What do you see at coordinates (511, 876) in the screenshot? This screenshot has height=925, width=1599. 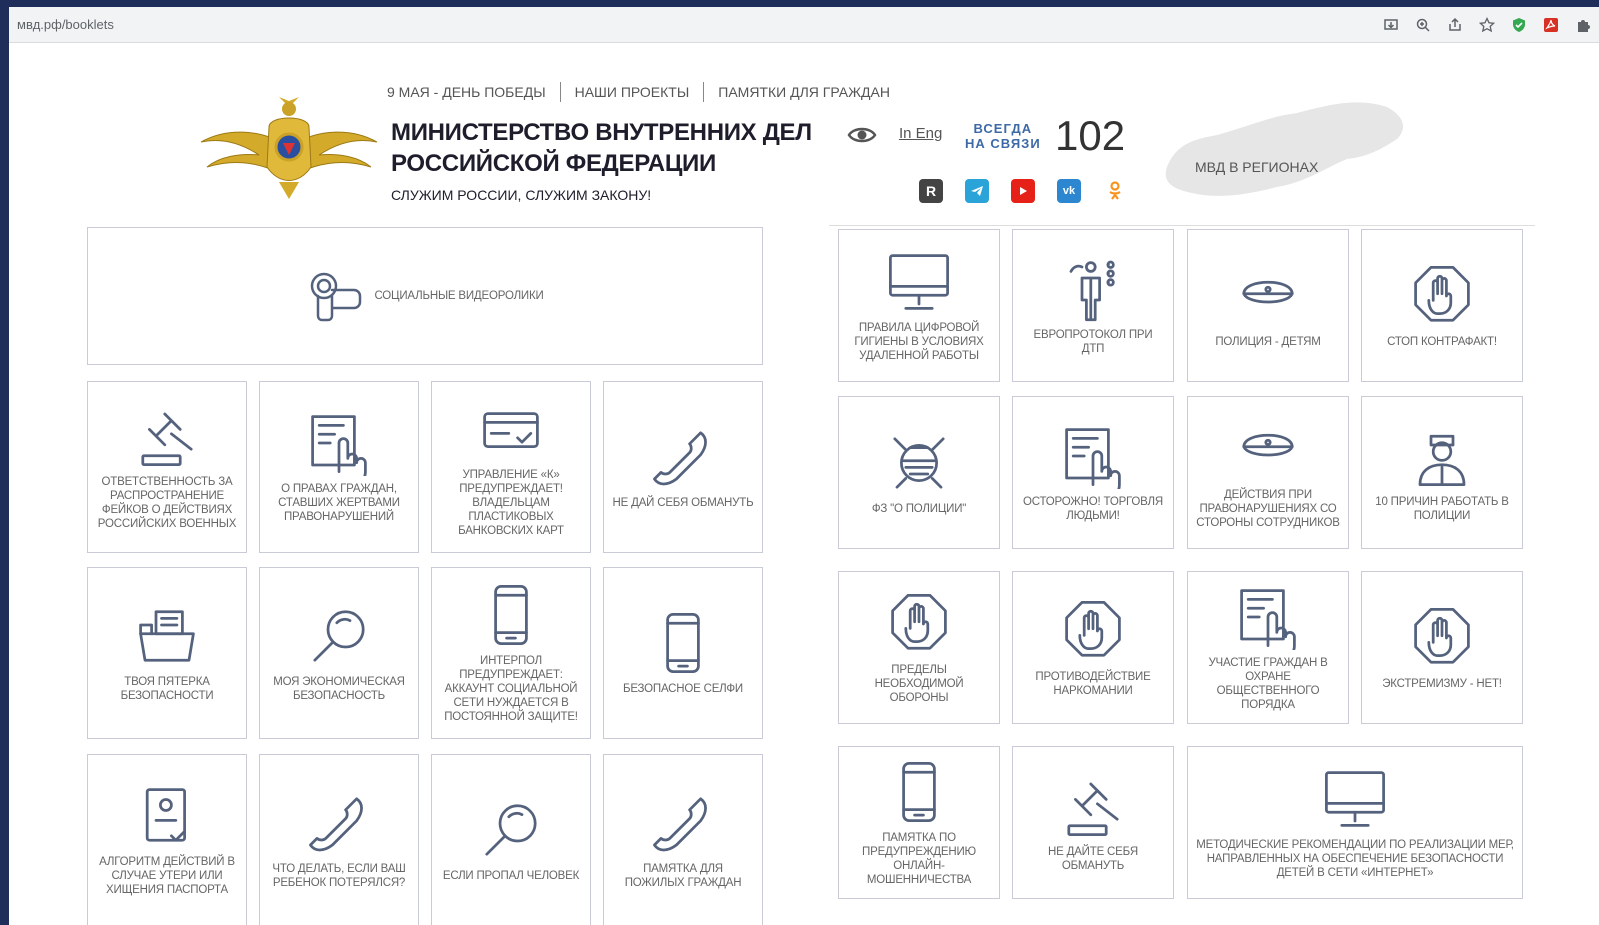 I see `tile-label: ЕСЛИ ПРОПАЛ ЧЕЛОВЕК` at bounding box center [511, 876].